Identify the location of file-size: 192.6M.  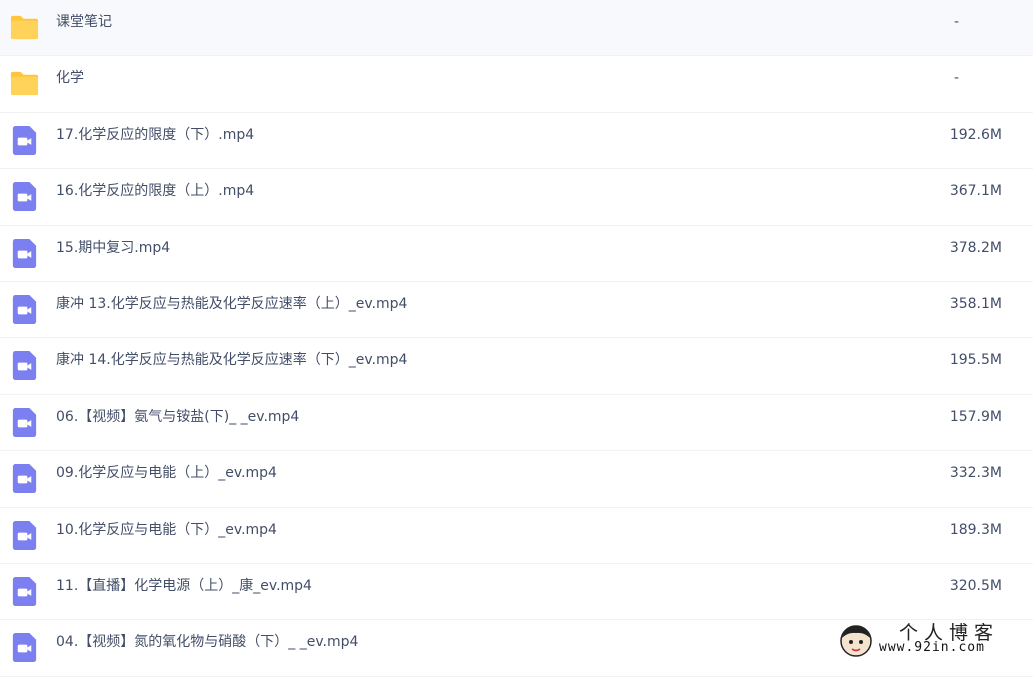
(975, 134).